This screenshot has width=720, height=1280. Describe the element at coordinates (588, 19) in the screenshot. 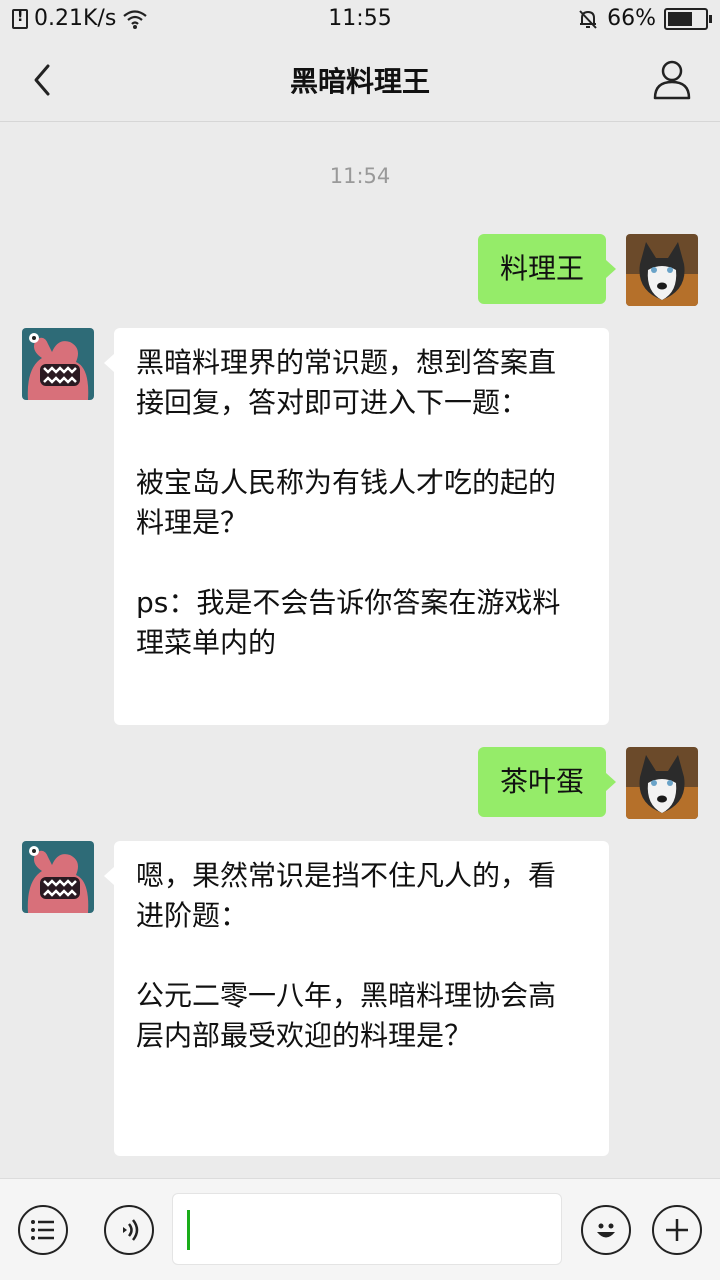

I see `mute-bell-icon` at that location.